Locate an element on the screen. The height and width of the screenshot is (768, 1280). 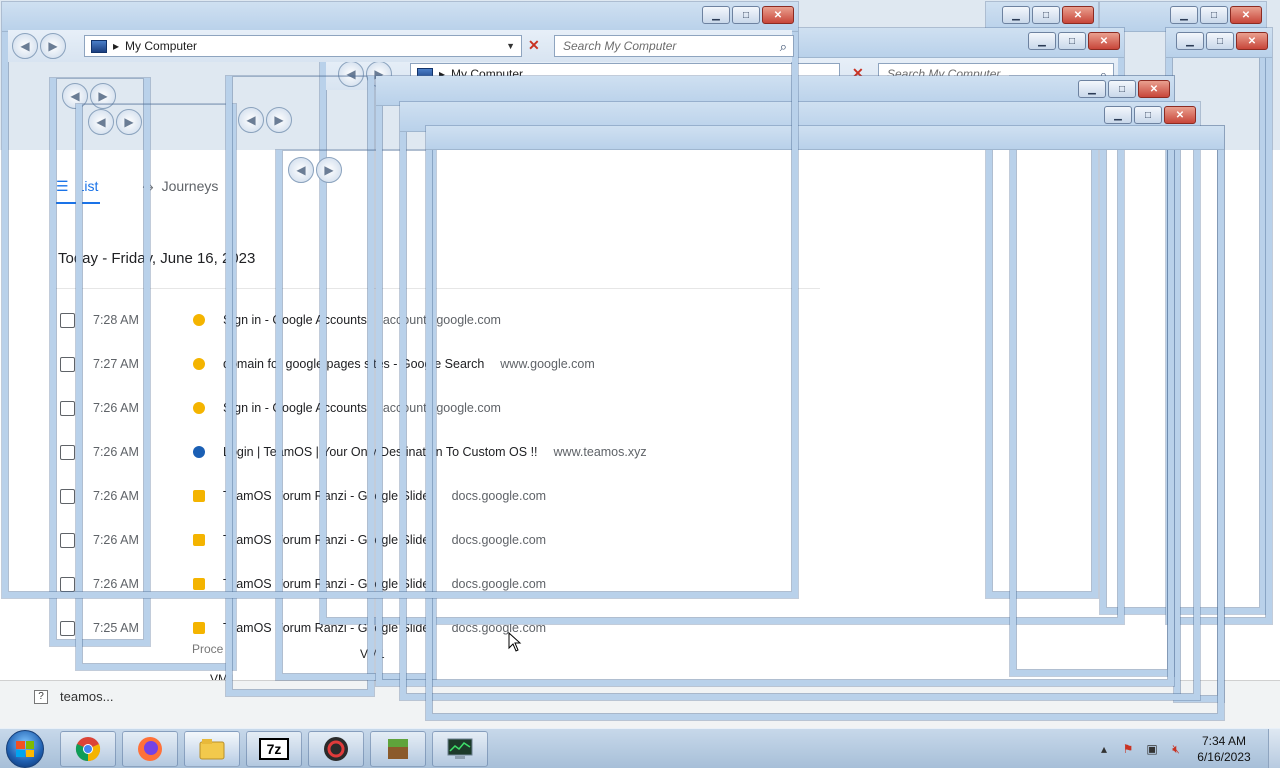
task-manager-icon is located at coordinates (460, 748).